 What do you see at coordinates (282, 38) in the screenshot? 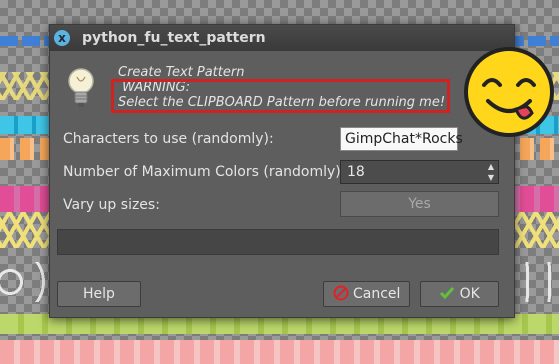
I see `title-bar: x python_fu_text_pattern` at bounding box center [282, 38].